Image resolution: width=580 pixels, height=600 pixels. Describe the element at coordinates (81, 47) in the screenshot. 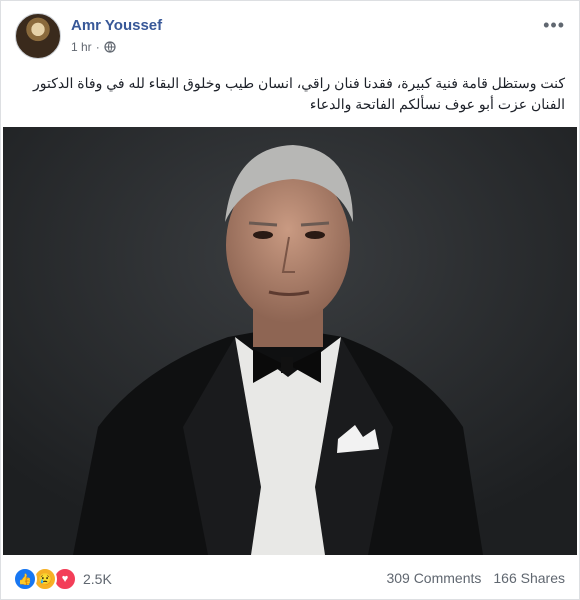

I see `post-time: 1 hr` at that location.